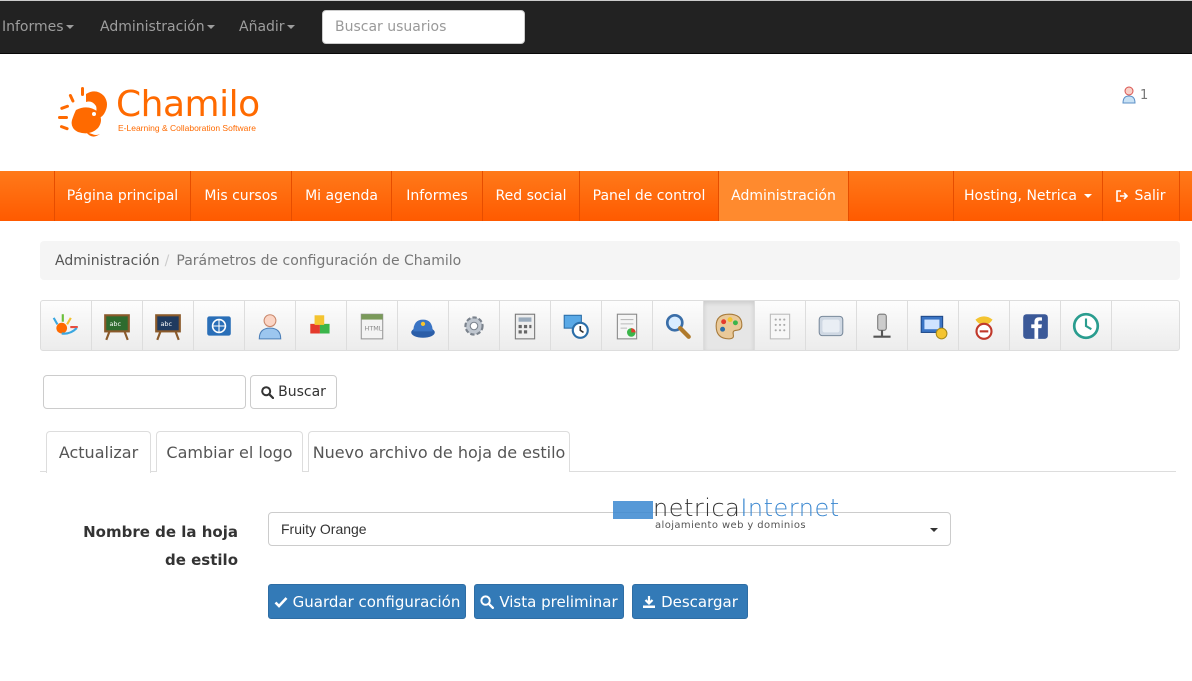  I want to click on clock-world-icon, so click(576, 326).